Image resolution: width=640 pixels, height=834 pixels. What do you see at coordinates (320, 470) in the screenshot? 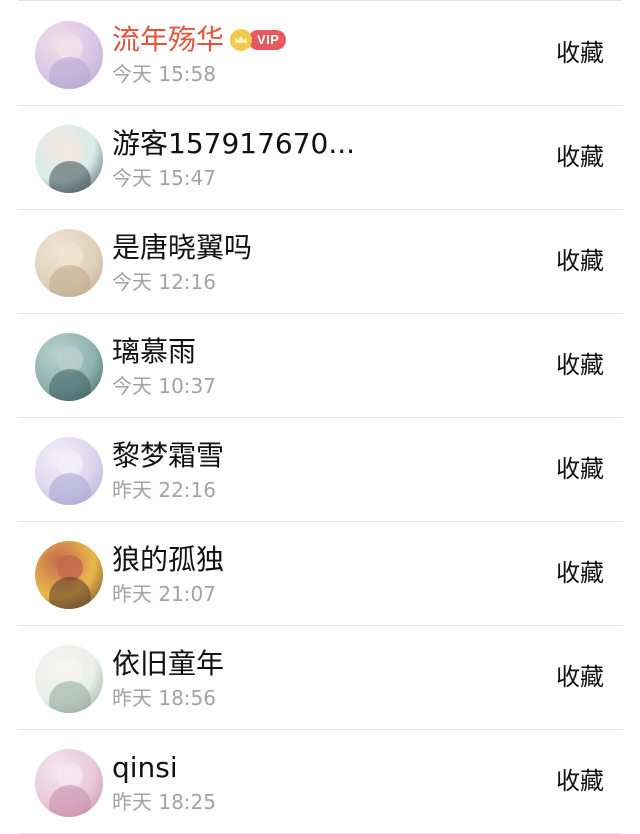
I see `list-item: 黎梦霜雪 昨天 22:16 收藏` at bounding box center [320, 470].